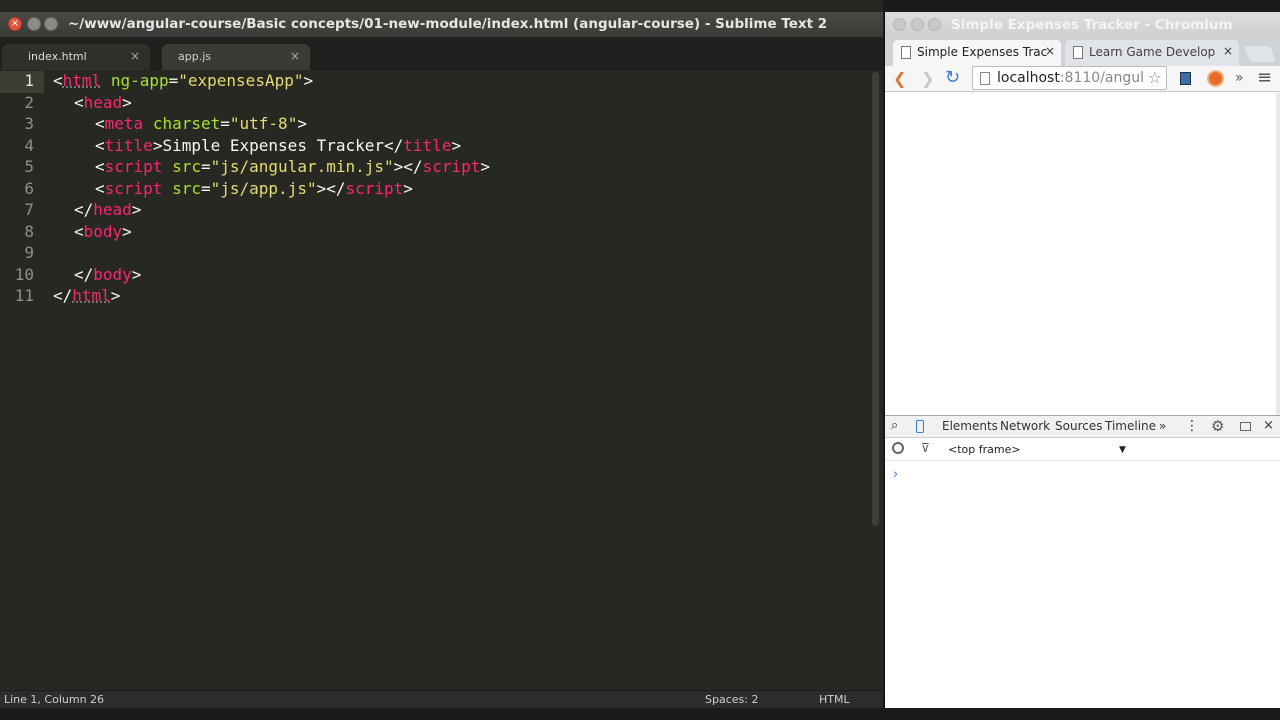  What do you see at coordinates (15, 24) in the screenshot?
I see `window-close-button: ×` at bounding box center [15, 24].